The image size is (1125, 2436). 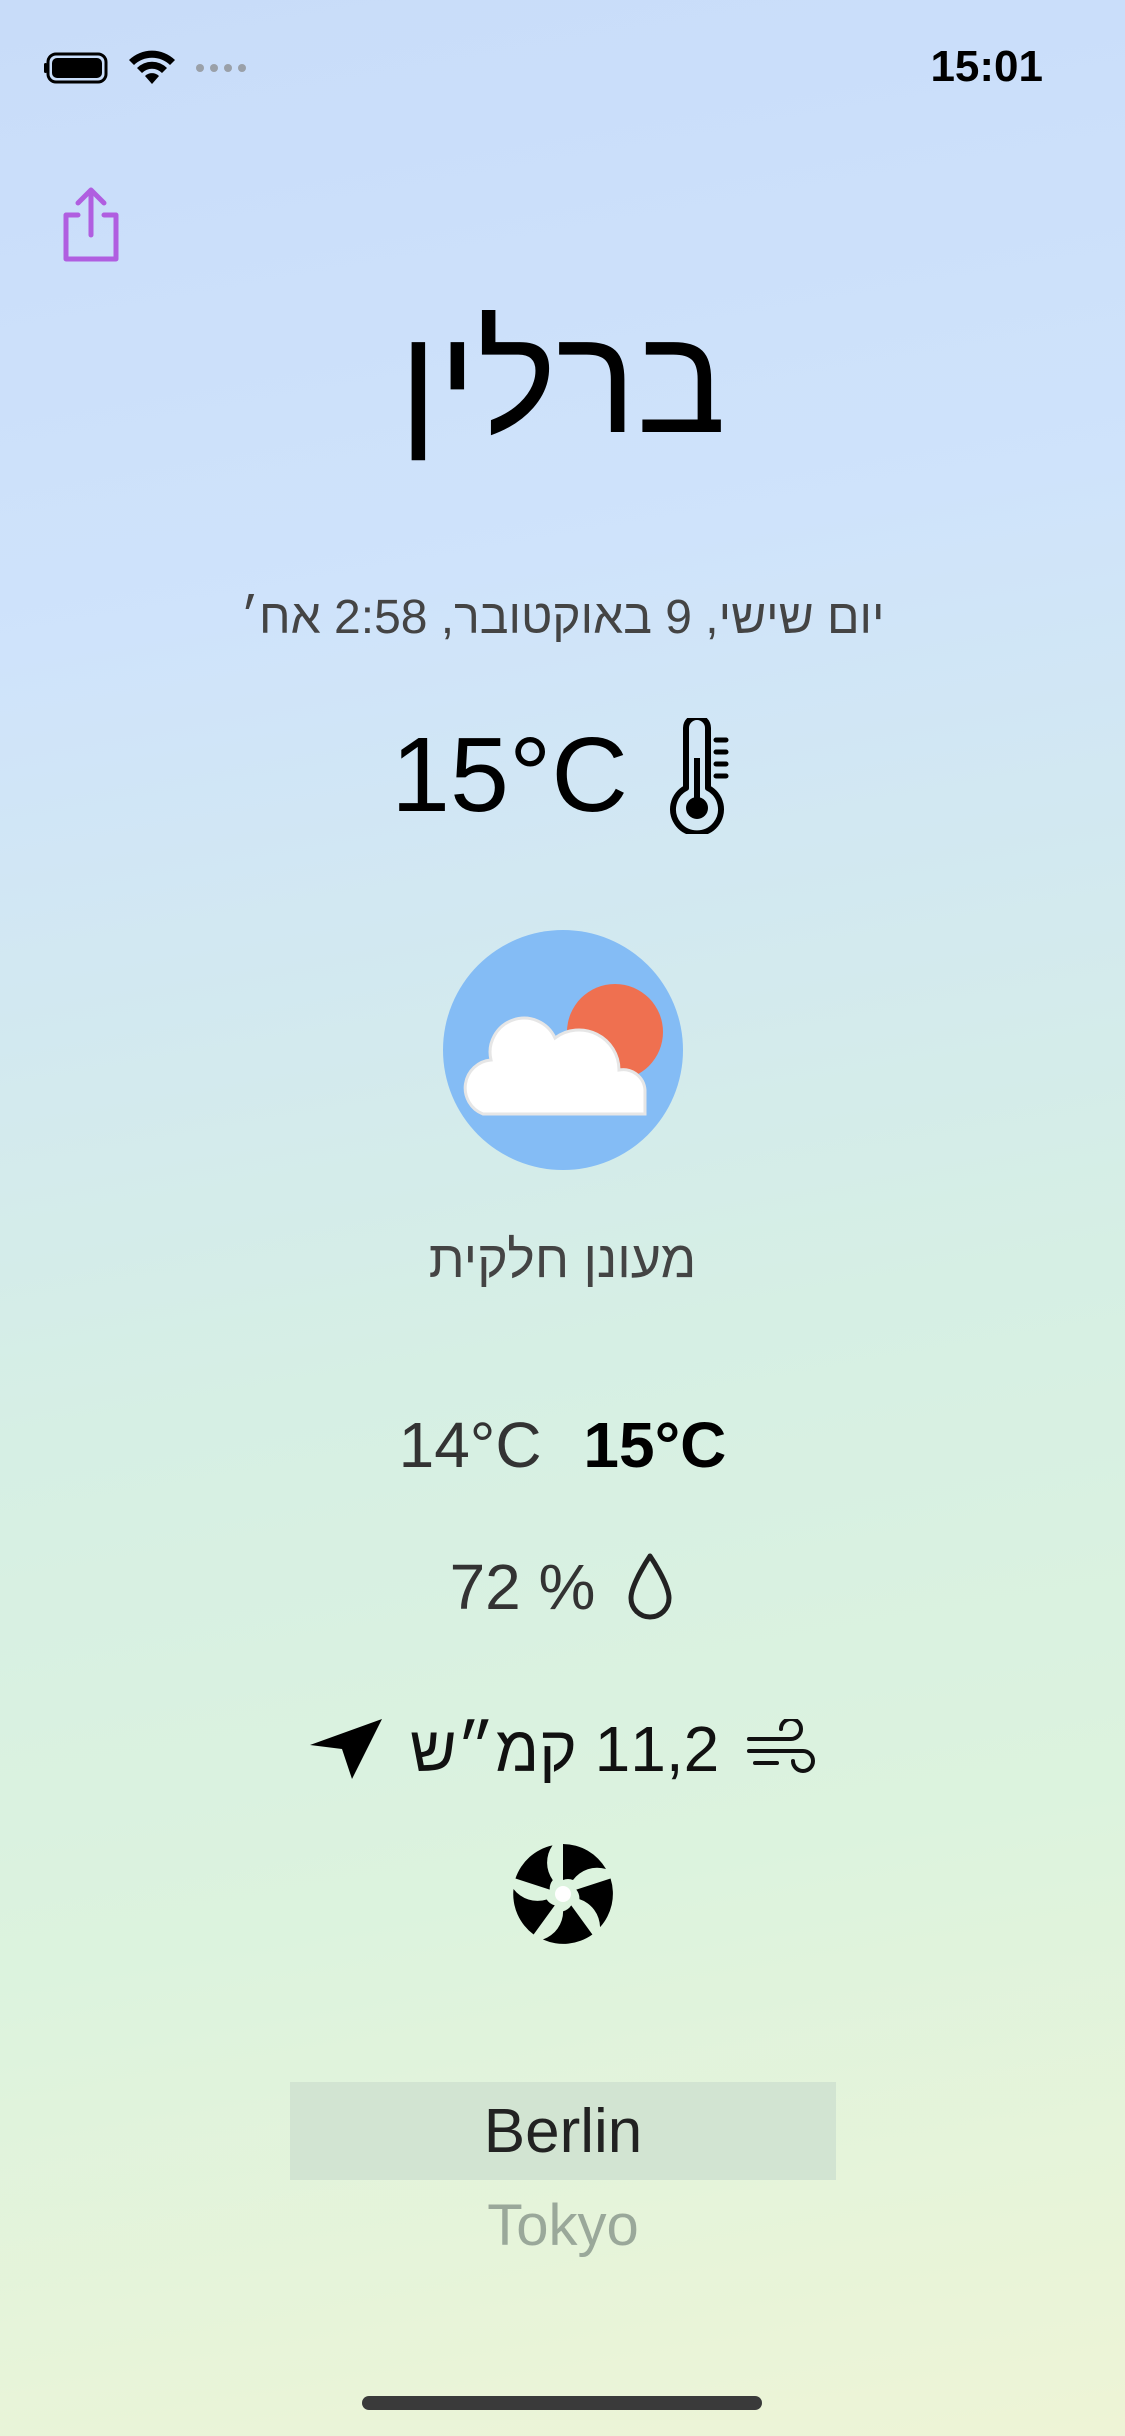 What do you see at coordinates (562, 617) in the screenshot?
I see `date-time: יום שישי, 9 באוקטובר, 2:58 אח׳` at bounding box center [562, 617].